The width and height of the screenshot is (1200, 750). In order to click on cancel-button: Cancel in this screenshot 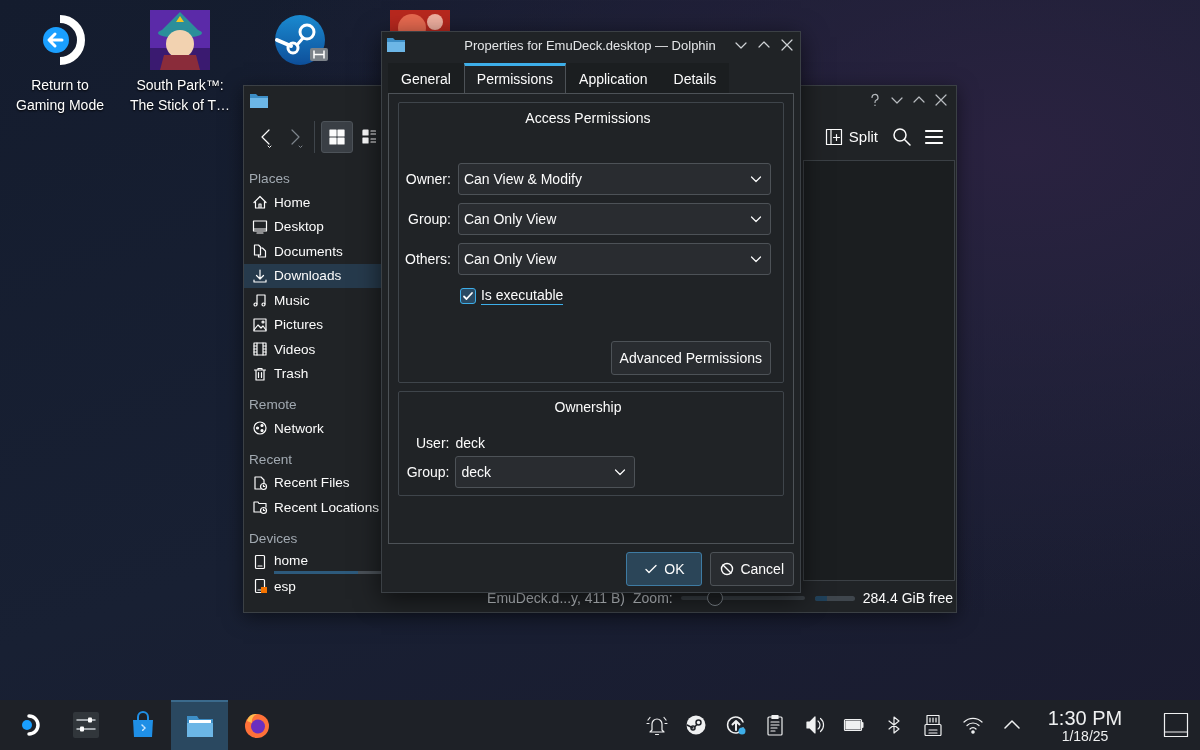, I will do `click(752, 569)`.